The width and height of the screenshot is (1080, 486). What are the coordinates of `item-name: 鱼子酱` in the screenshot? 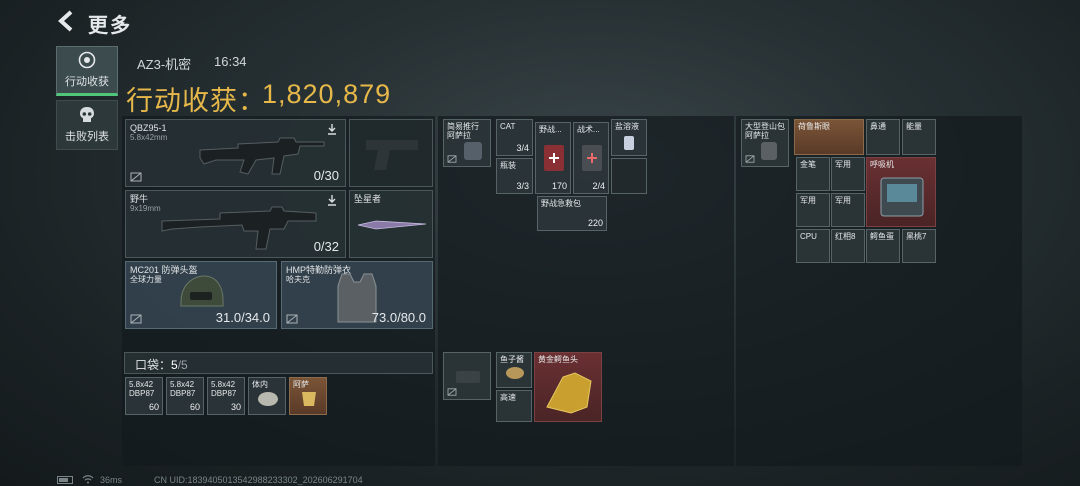 It's located at (512, 359).